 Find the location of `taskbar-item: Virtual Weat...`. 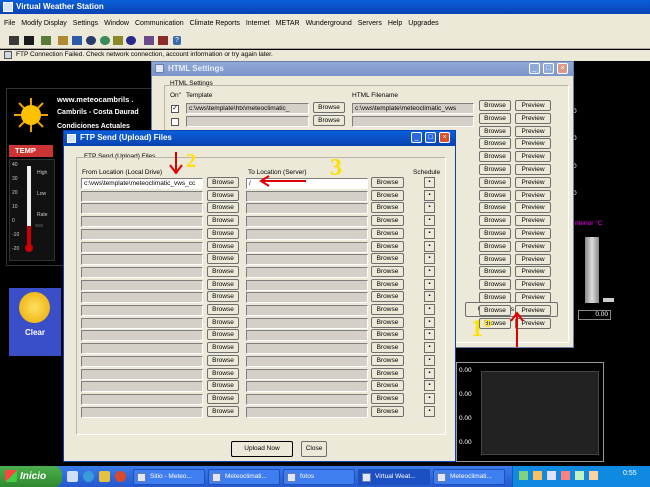

taskbar-item: Virtual Weat... is located at coordinates (394, 477).